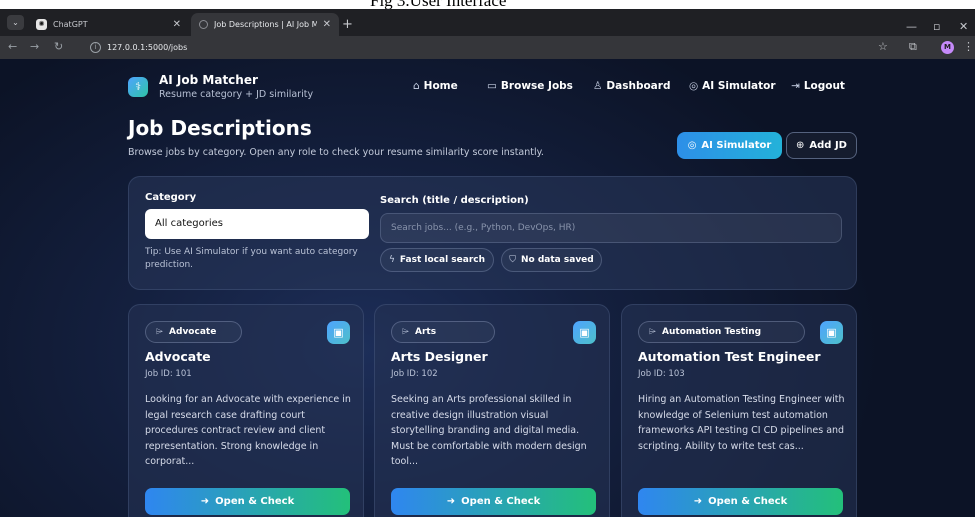 Image resolution: width=975 pixels, height=517 pixels. What do you see at coordinates (440, 86) in the screenshot?
I see `nav-label: Home` at bounding box center [440, 86].